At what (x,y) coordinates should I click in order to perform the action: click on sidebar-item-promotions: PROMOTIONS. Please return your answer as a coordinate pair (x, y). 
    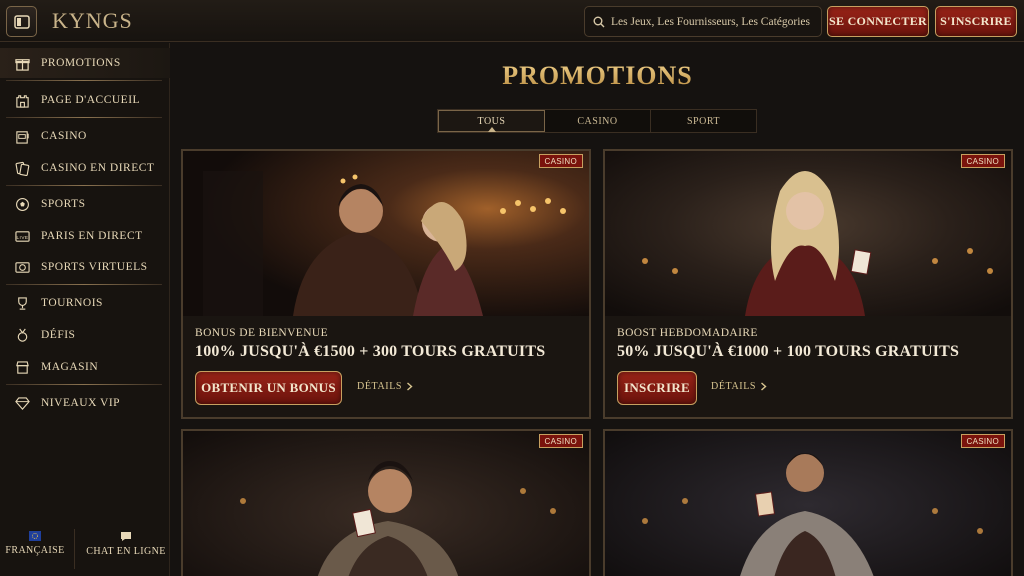
    Looking at the image, I should click on (85, 63).